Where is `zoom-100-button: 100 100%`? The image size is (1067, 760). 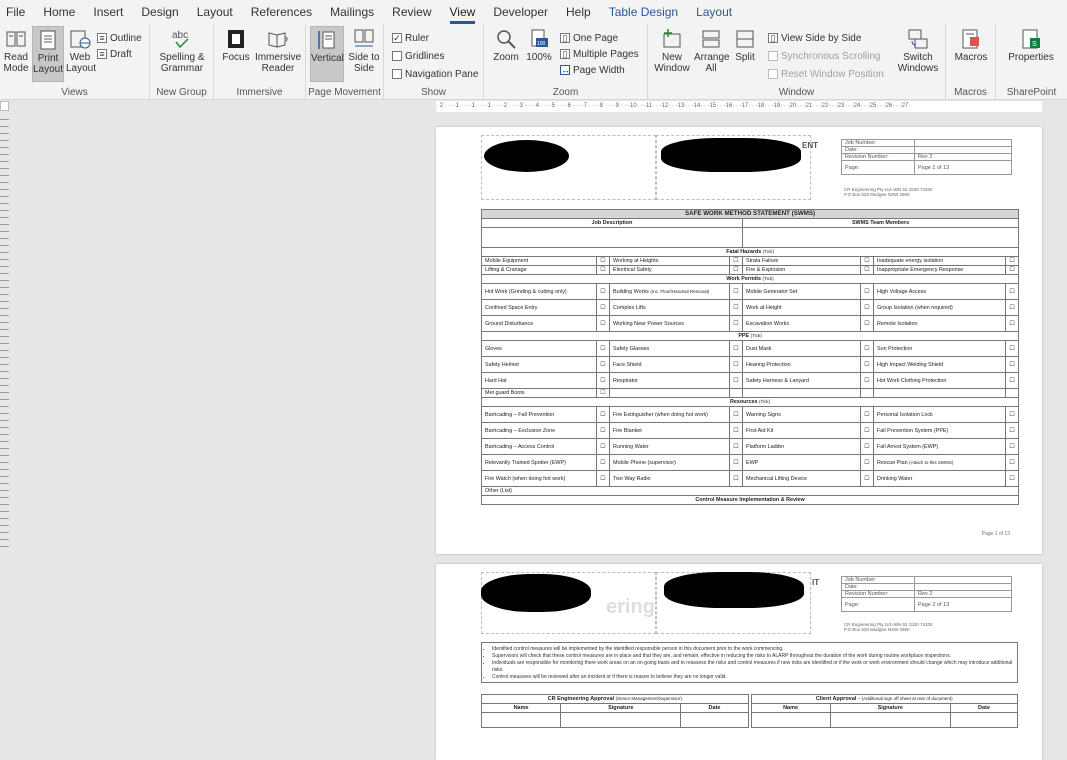
zoom-100-button: 100 100% is located at coordinates (539, 45).